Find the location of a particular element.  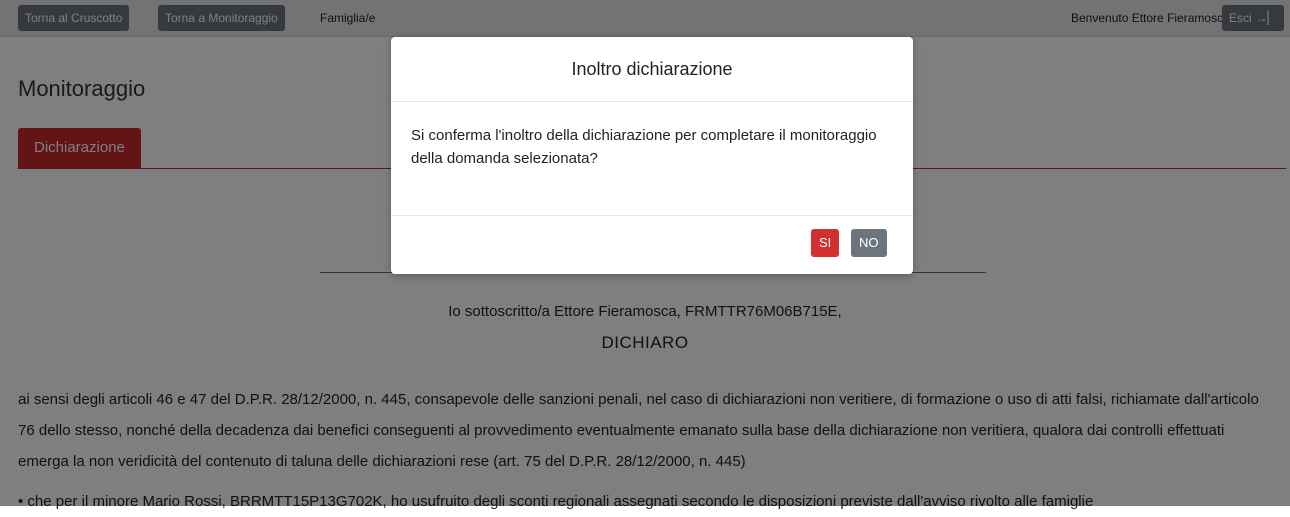

modal-footer: SI NO is located at coordinates (652, 245).